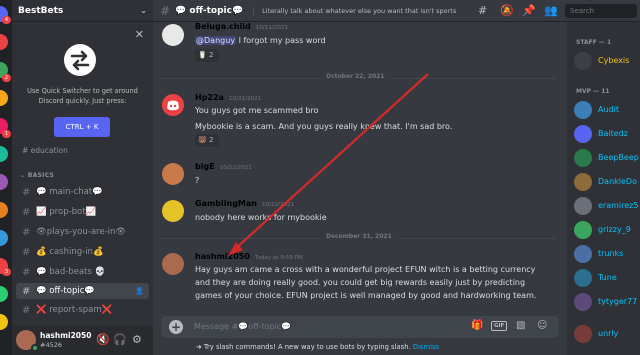 This screenshot has height=355, width=640. What do you see at coordinates (607, 182) in the screenshot?
I see `member-item: DankleDo` at bounding box center [607, 182].